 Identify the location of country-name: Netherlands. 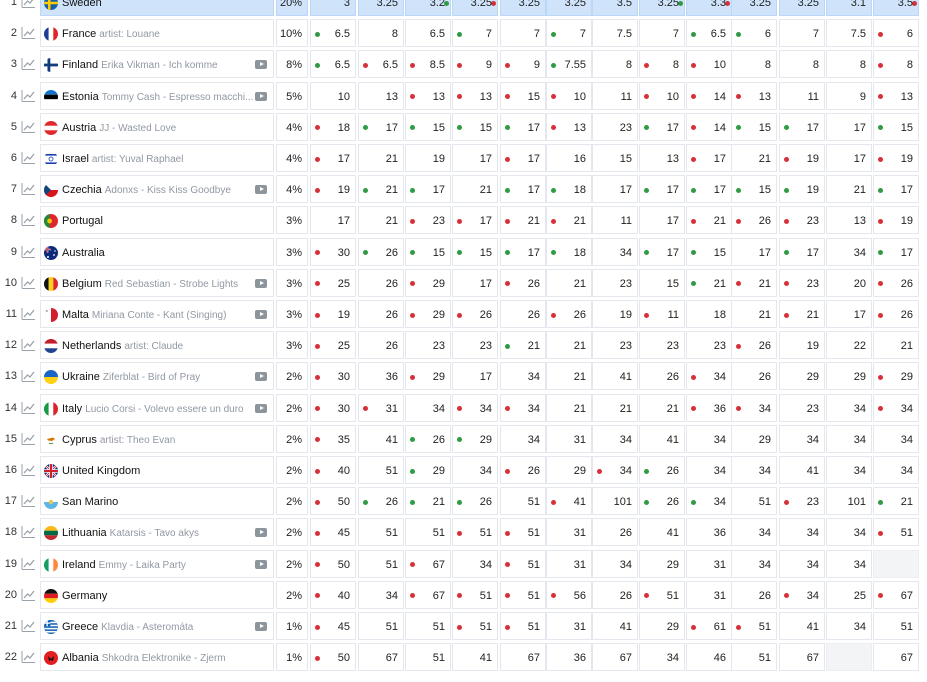
(91, 346).